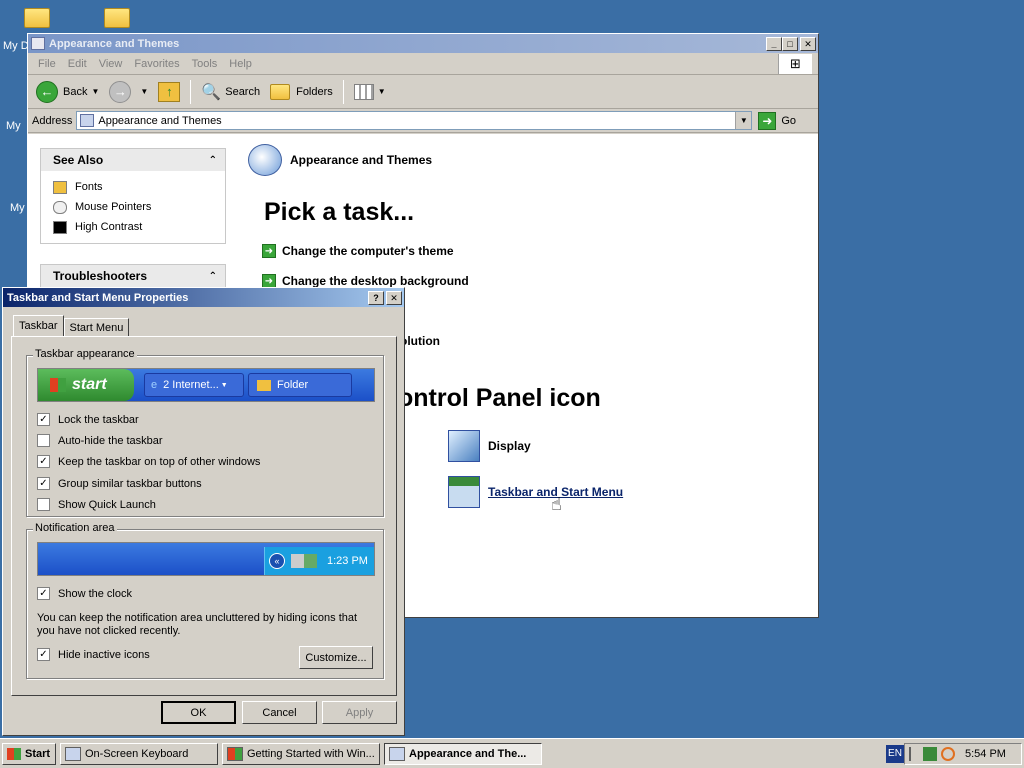 Image resolution: width=1024 pixels, height=768 pixels. What do you see at coordinates (47, 64) in the screenshot?
I see `menu-file: File` at bounding box center [47, 64].